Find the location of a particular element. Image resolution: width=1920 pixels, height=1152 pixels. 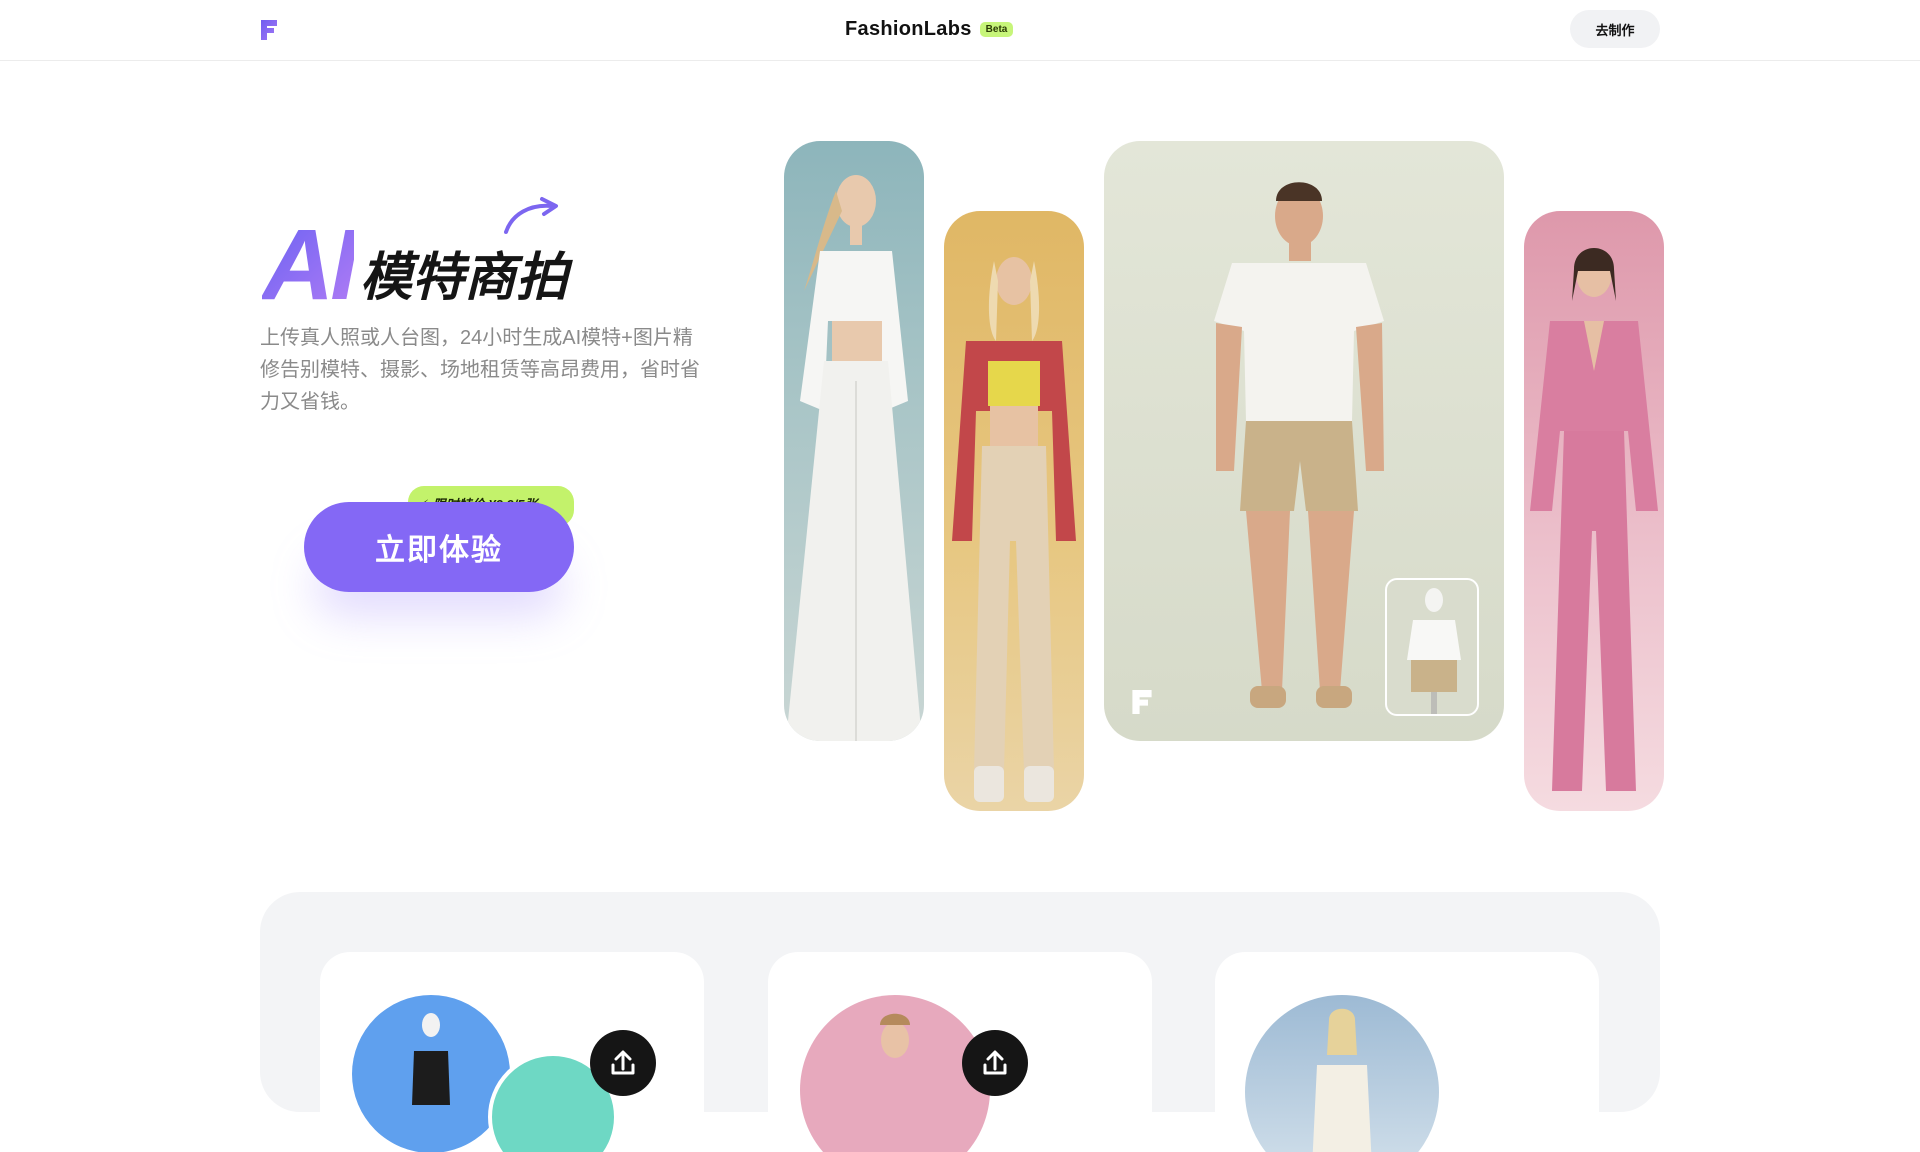

go-make-button: 去制作 is located at coordinates (1615, 29).